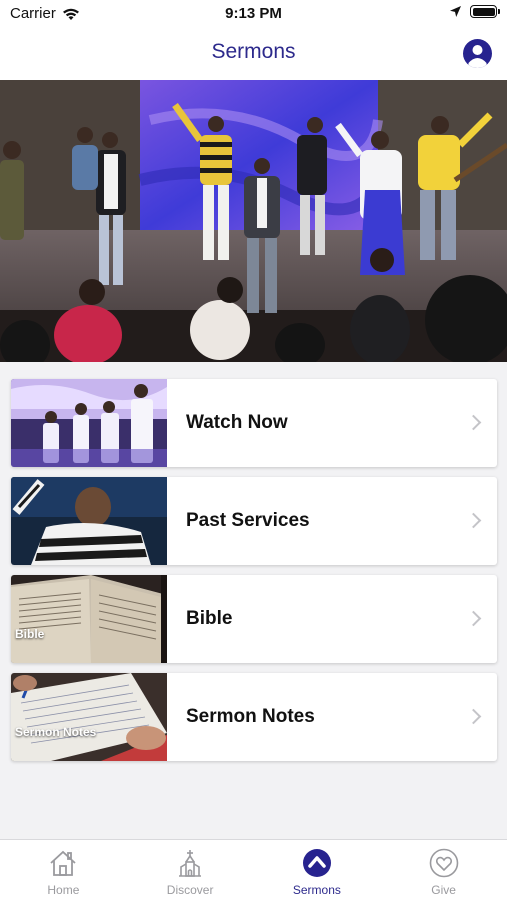 Image resolution: width=507 pixels, height=900 pixels. I want to click on bible-photo-thumbnail: Bible, so click(89, 619).